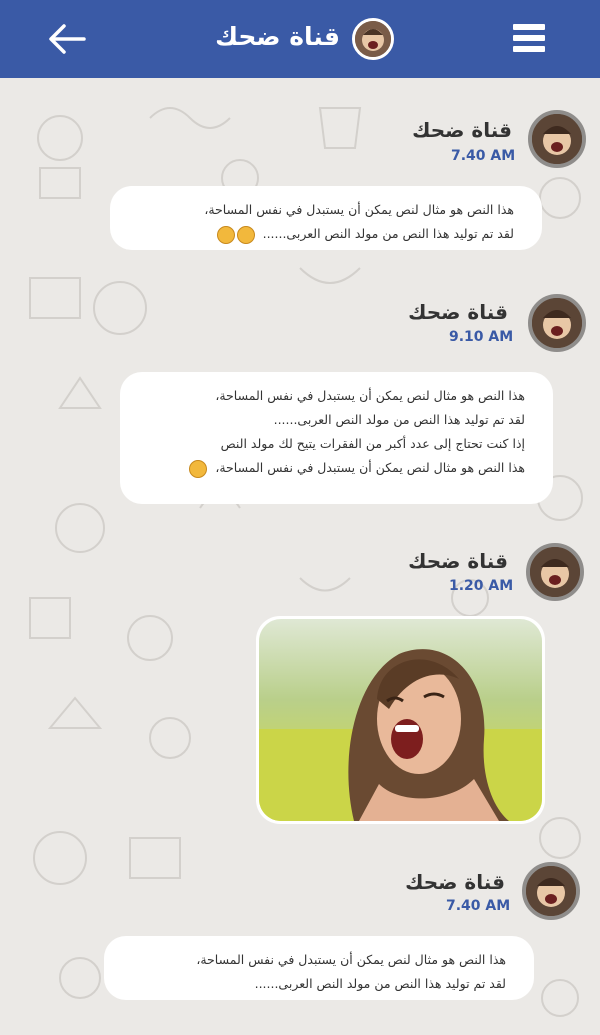 This screenshot has height=1035, width=600. Describe the element at coordinates (481, 586) in the screenshot. I see `message-time: 1.20 AM` at that location.